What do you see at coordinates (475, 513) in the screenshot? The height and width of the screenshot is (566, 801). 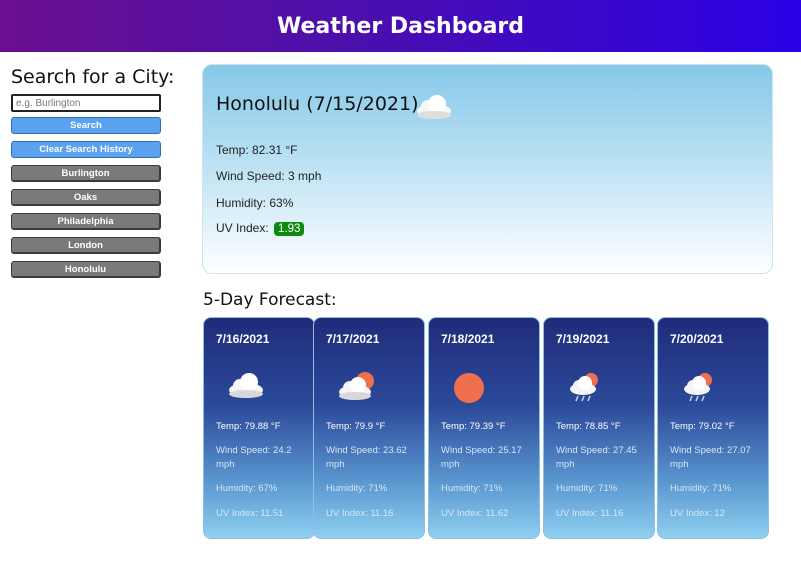 I see `forecast-uv: UV Index: 11.62` at bounding box center [475, 513].